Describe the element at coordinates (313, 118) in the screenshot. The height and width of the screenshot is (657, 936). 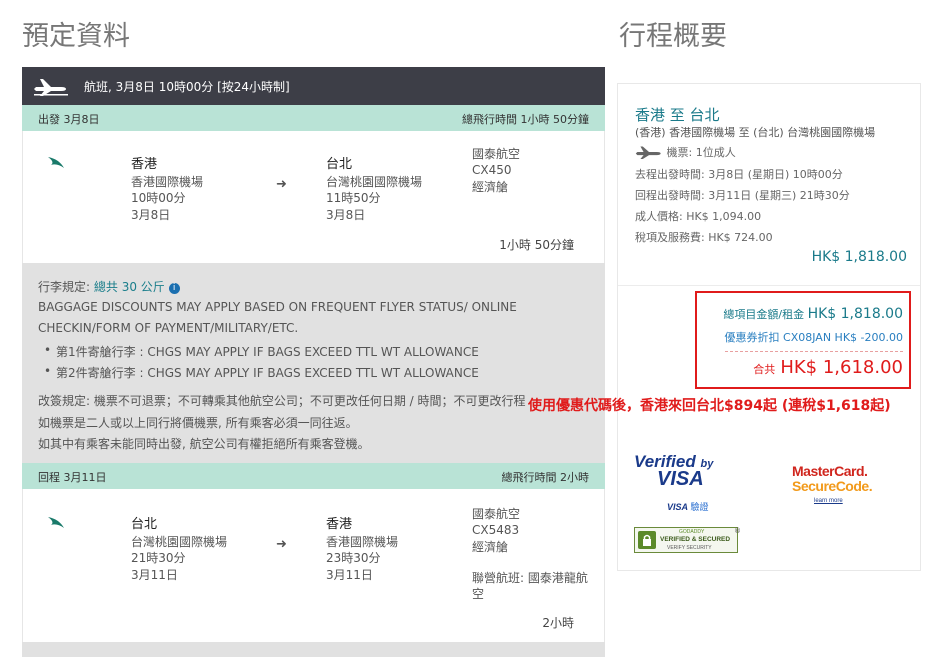
I see `outbound-header: 出發 3月8日 總飛行時間 1小時 50分鐘` at that location.